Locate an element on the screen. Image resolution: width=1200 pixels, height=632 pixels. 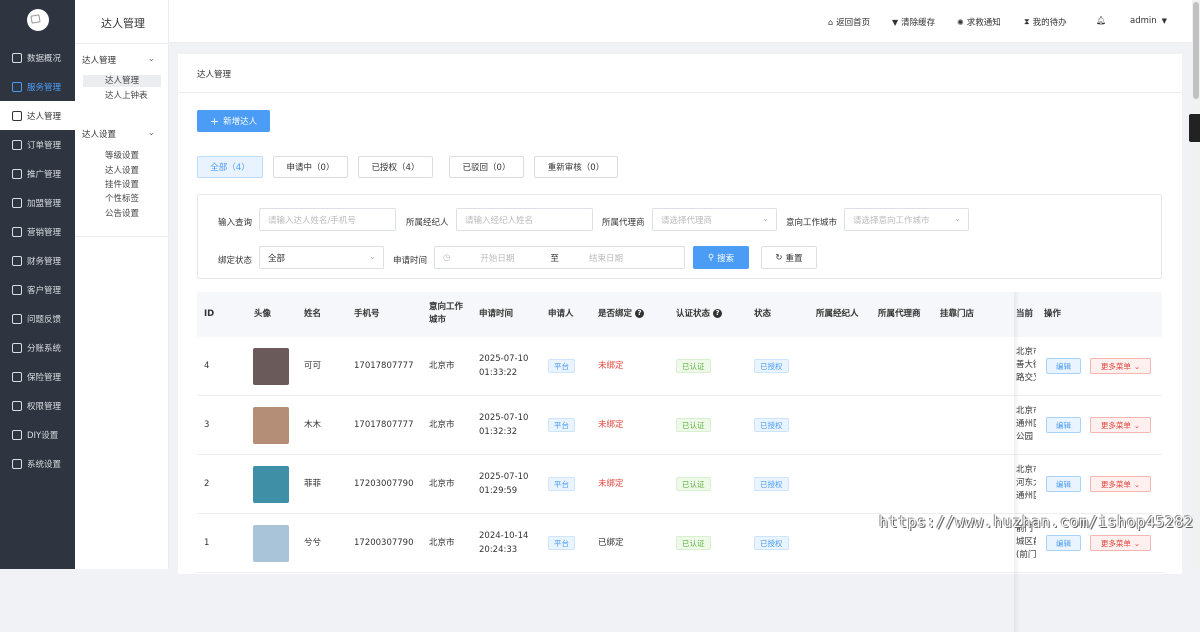
bind-label: 绑定状态 is located at coordinates (235, 261).